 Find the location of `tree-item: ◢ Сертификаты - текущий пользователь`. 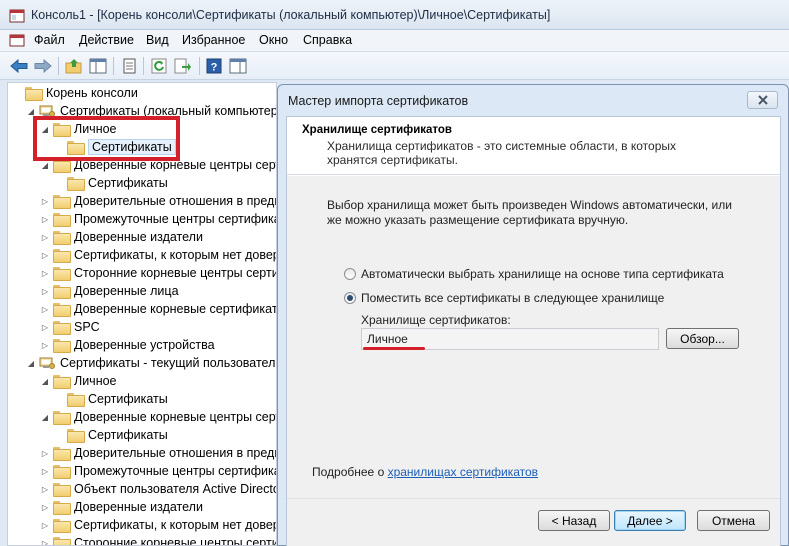

tree-item: ◢ Сертификаты - текущий пользователь is located at coordinates (151, 363).